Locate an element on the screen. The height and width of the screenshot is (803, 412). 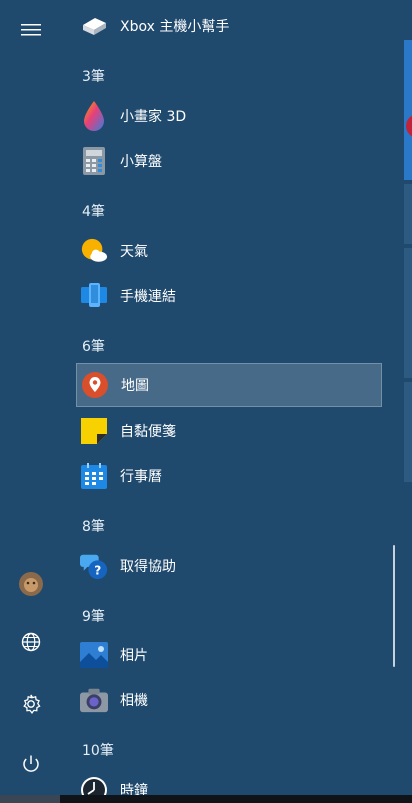
app-label: 時鐘 is located at coordinates (134, 789).